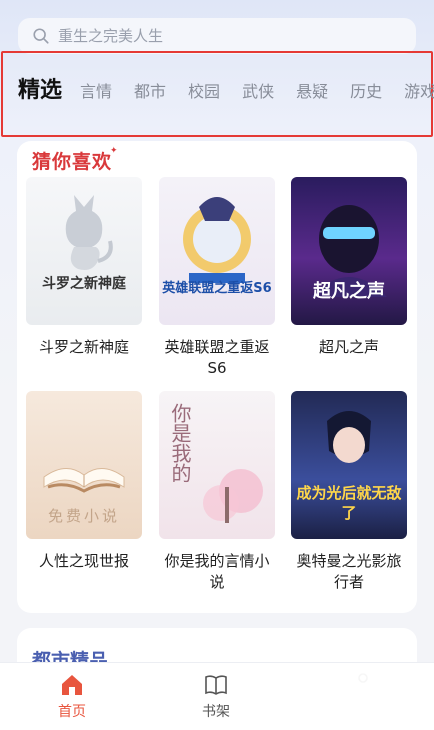 The image size is (434, 730). I want to click on sparkle-icon: ✦, so click(114, 151).